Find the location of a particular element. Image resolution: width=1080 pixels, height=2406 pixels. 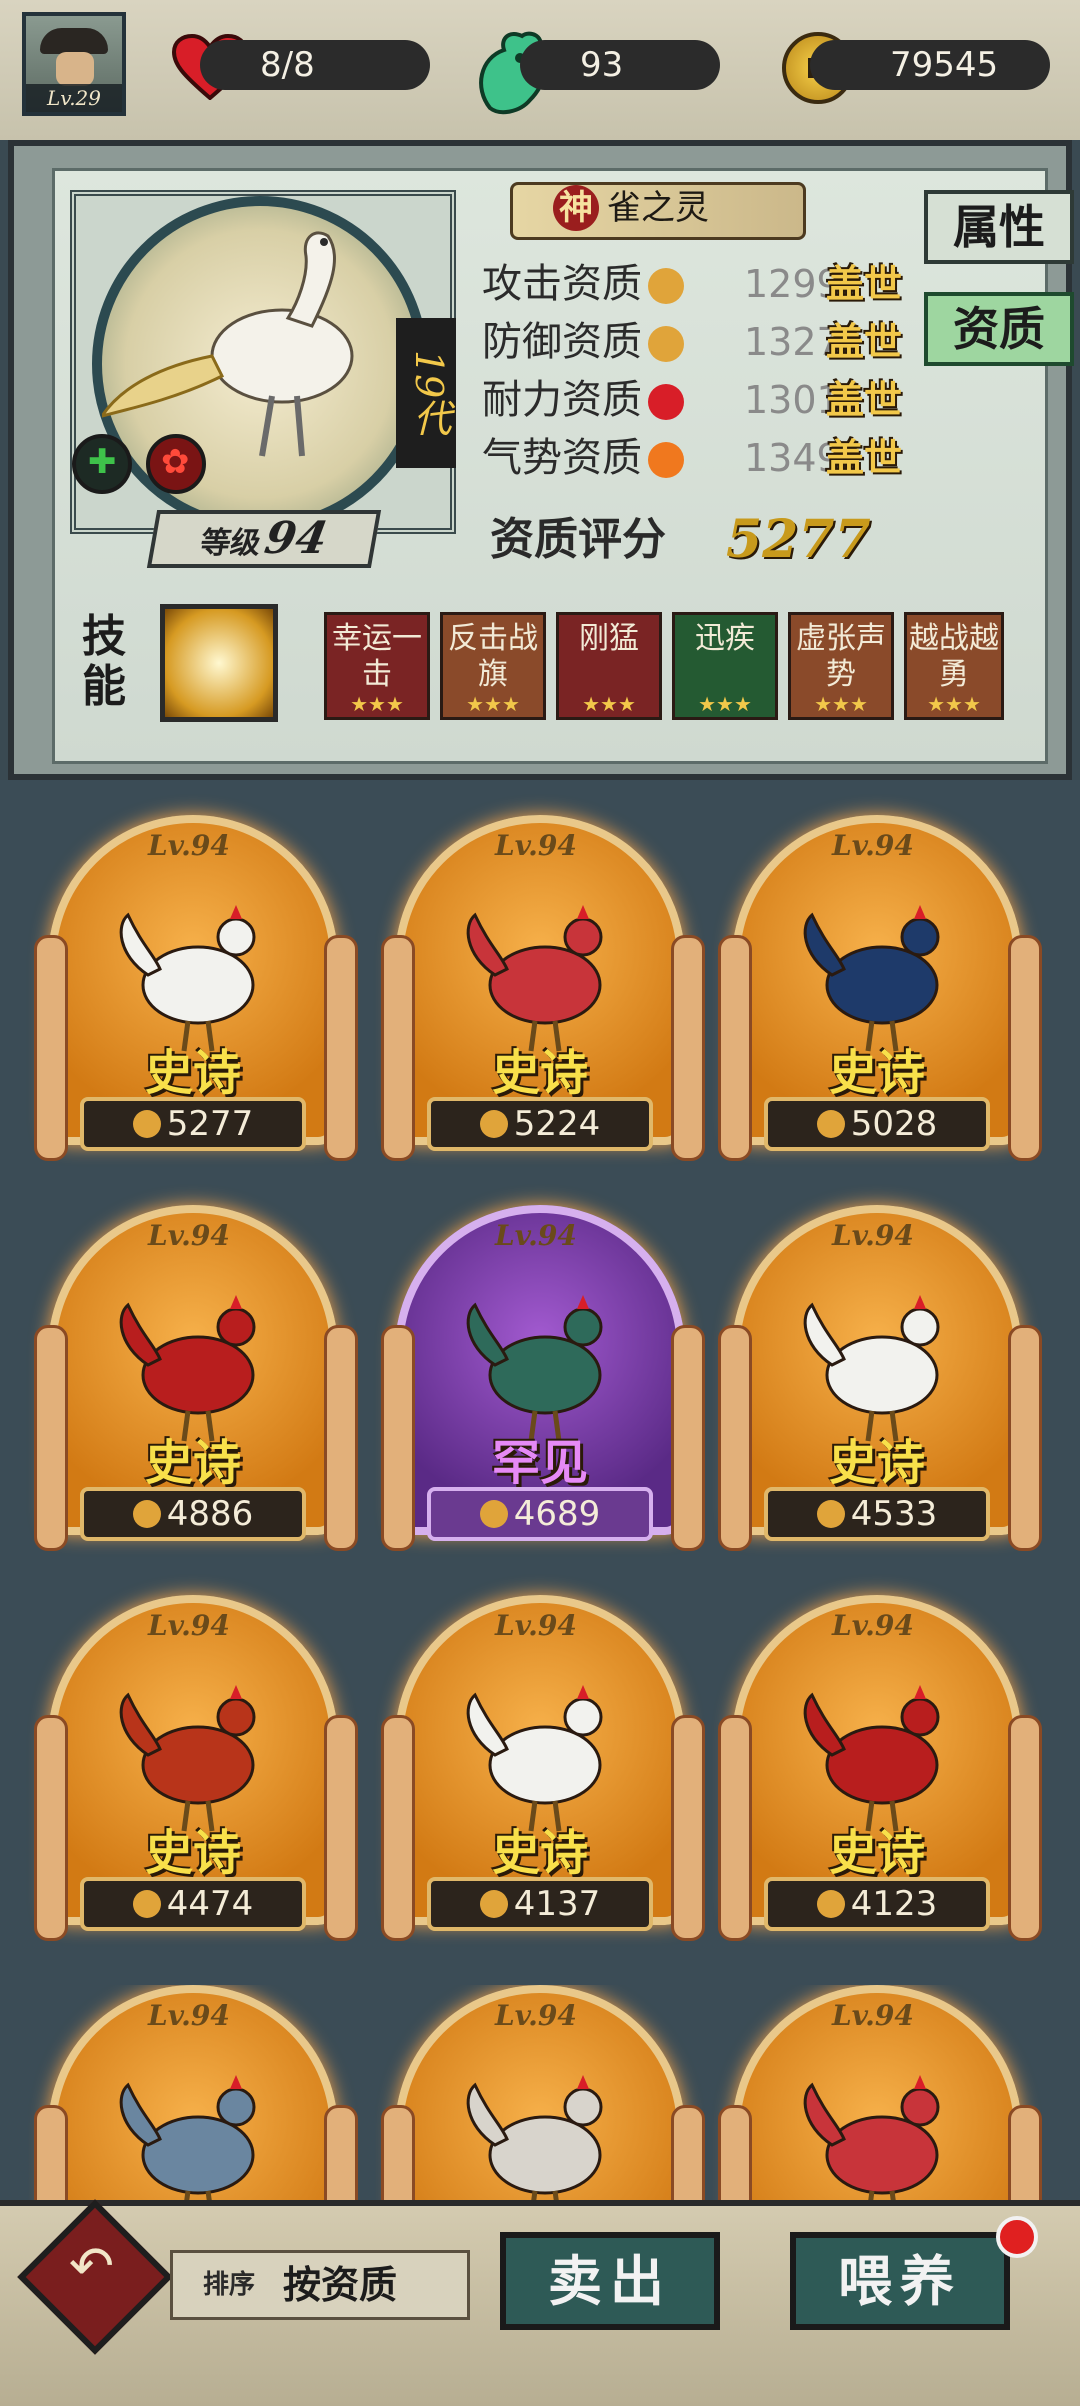

element-wind-icon is located at coordinates (102, 464).